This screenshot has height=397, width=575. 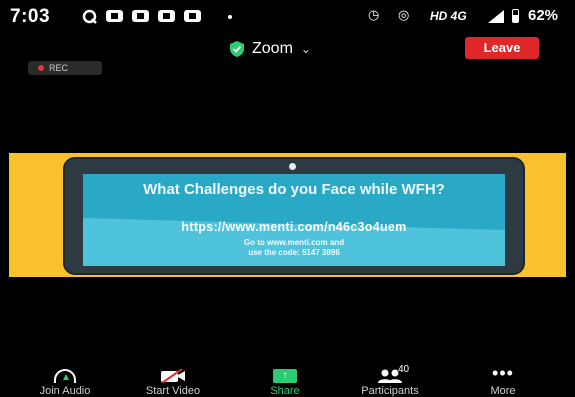 I want to click on shield-icon, so click(x=237, y=49).